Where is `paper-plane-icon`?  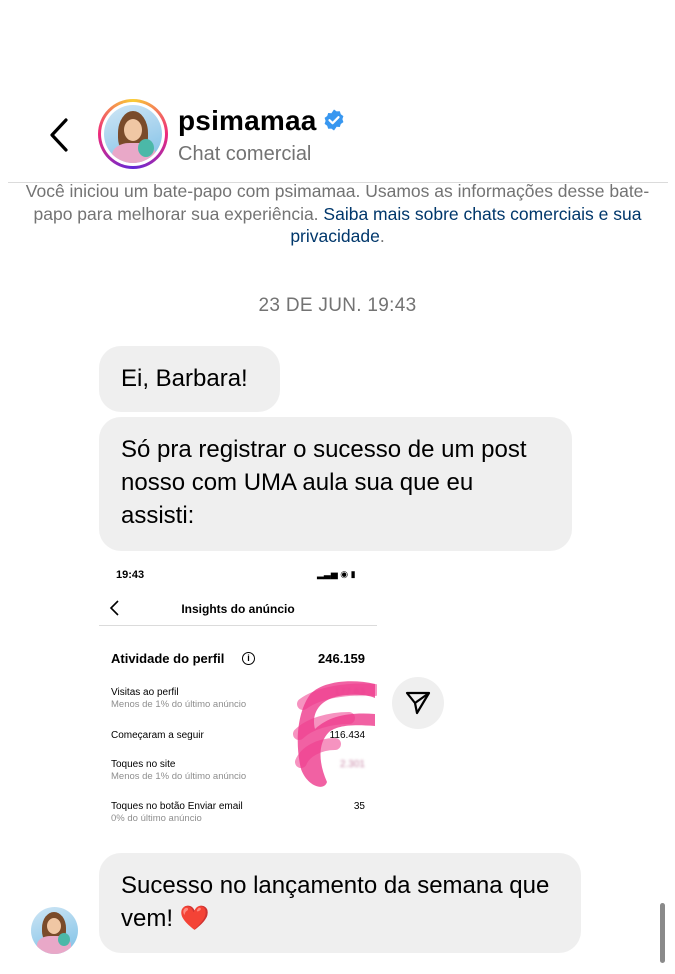
paper-plane-icon is located at coordinates (418, 703).